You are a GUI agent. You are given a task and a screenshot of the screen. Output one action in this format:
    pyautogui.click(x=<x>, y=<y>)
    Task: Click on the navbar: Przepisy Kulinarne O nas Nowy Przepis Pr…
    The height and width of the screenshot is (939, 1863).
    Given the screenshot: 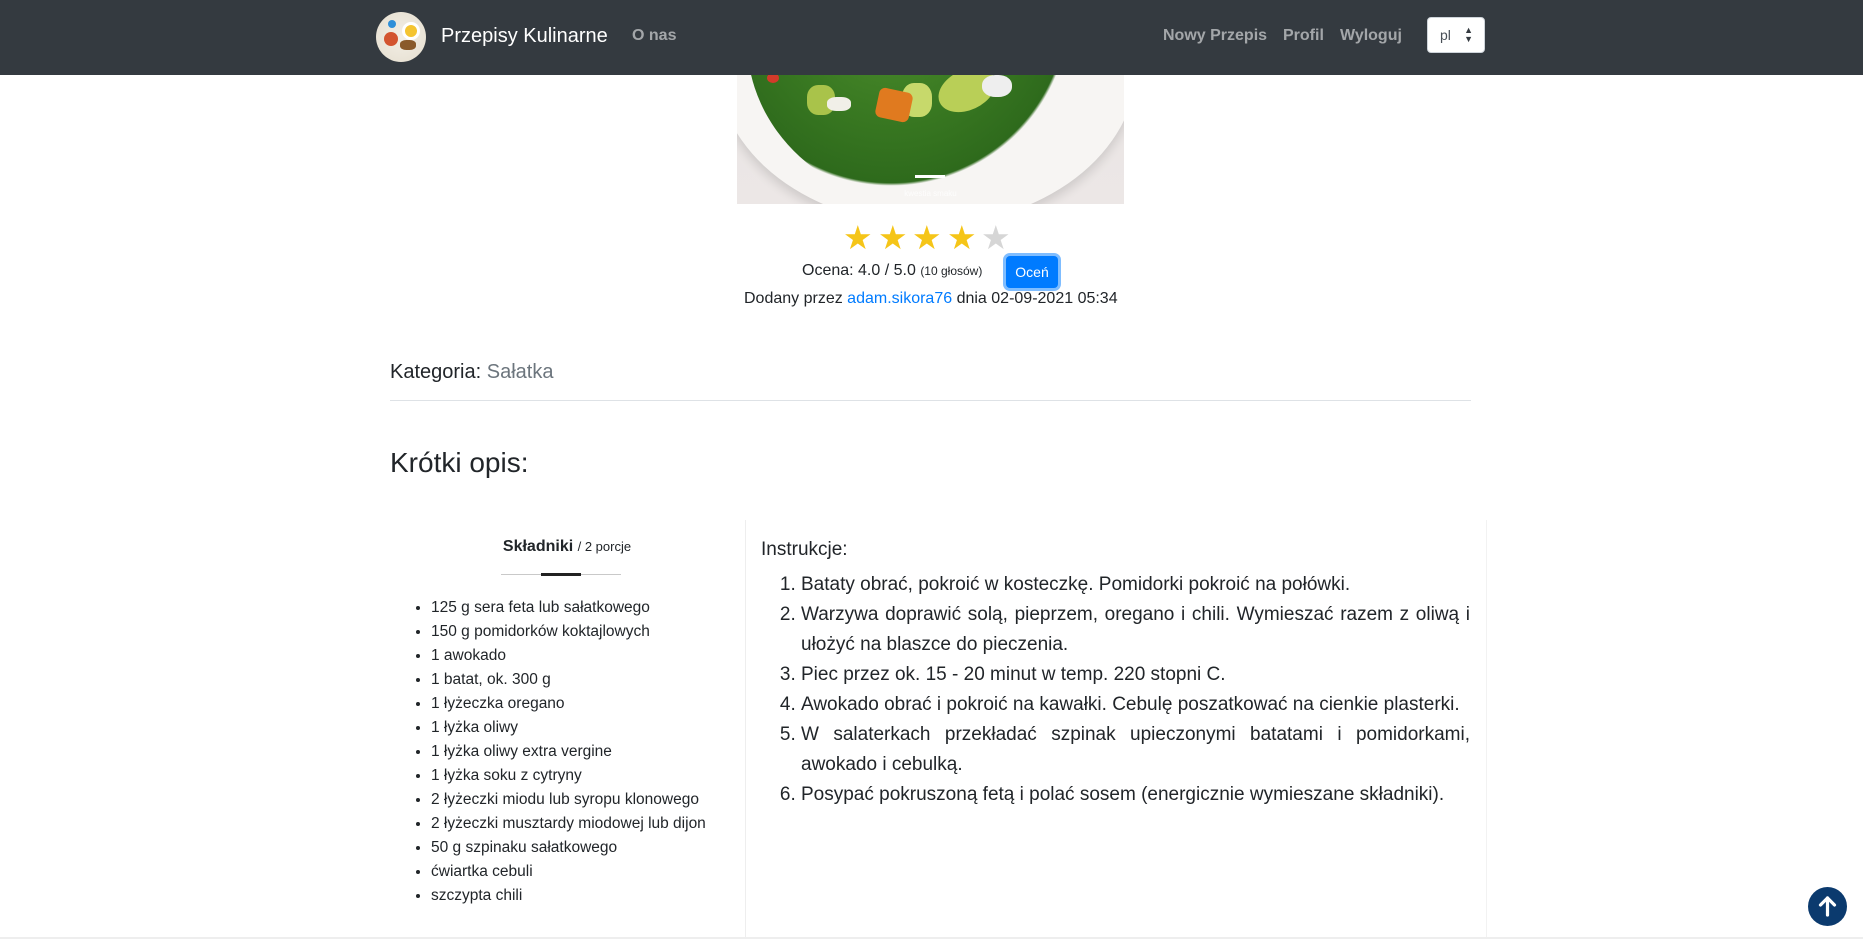 What is the action you would take?
    pyautogui.click(x=931, y=37)
    